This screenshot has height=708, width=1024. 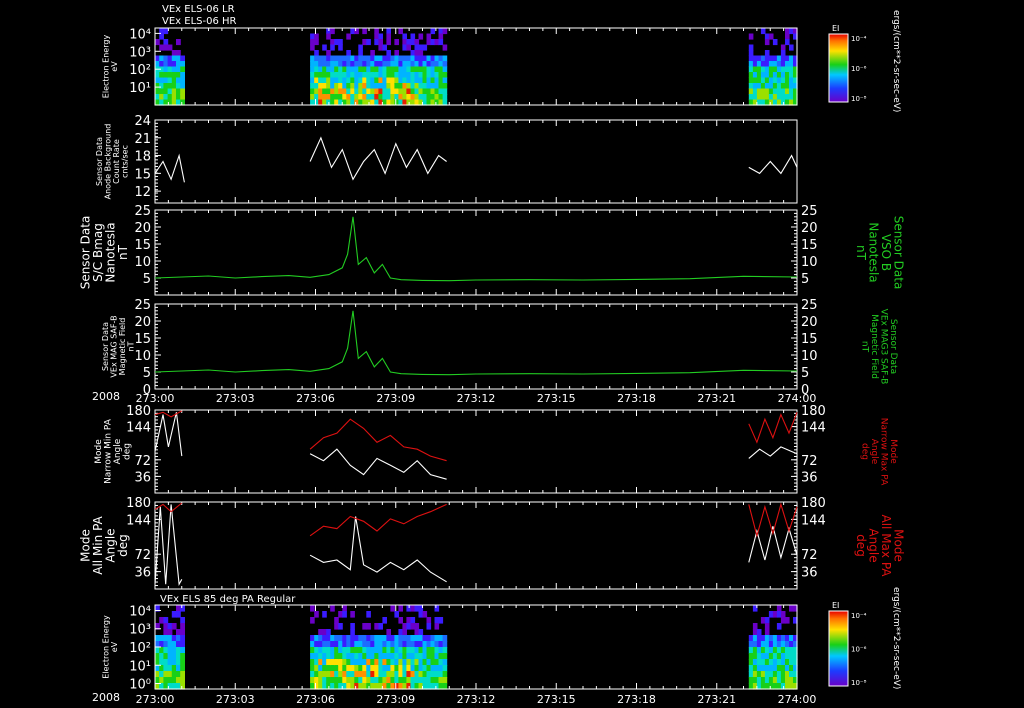 I want to click on y-tick-label: 144, so click(x=138, y=520).